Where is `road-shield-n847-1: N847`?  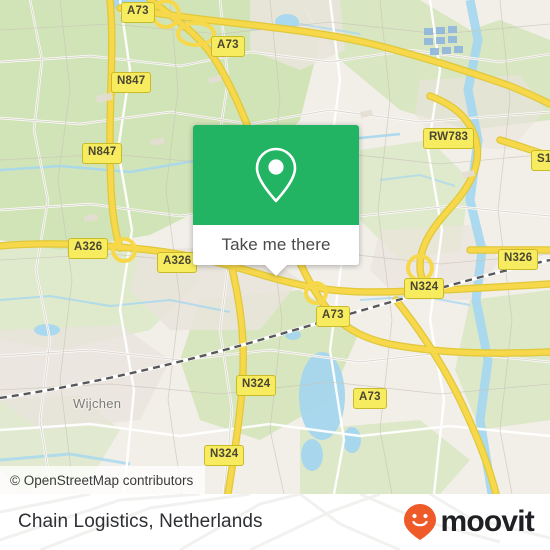
road-shield-n847-1: N847 is located at coordinates (131, 82).